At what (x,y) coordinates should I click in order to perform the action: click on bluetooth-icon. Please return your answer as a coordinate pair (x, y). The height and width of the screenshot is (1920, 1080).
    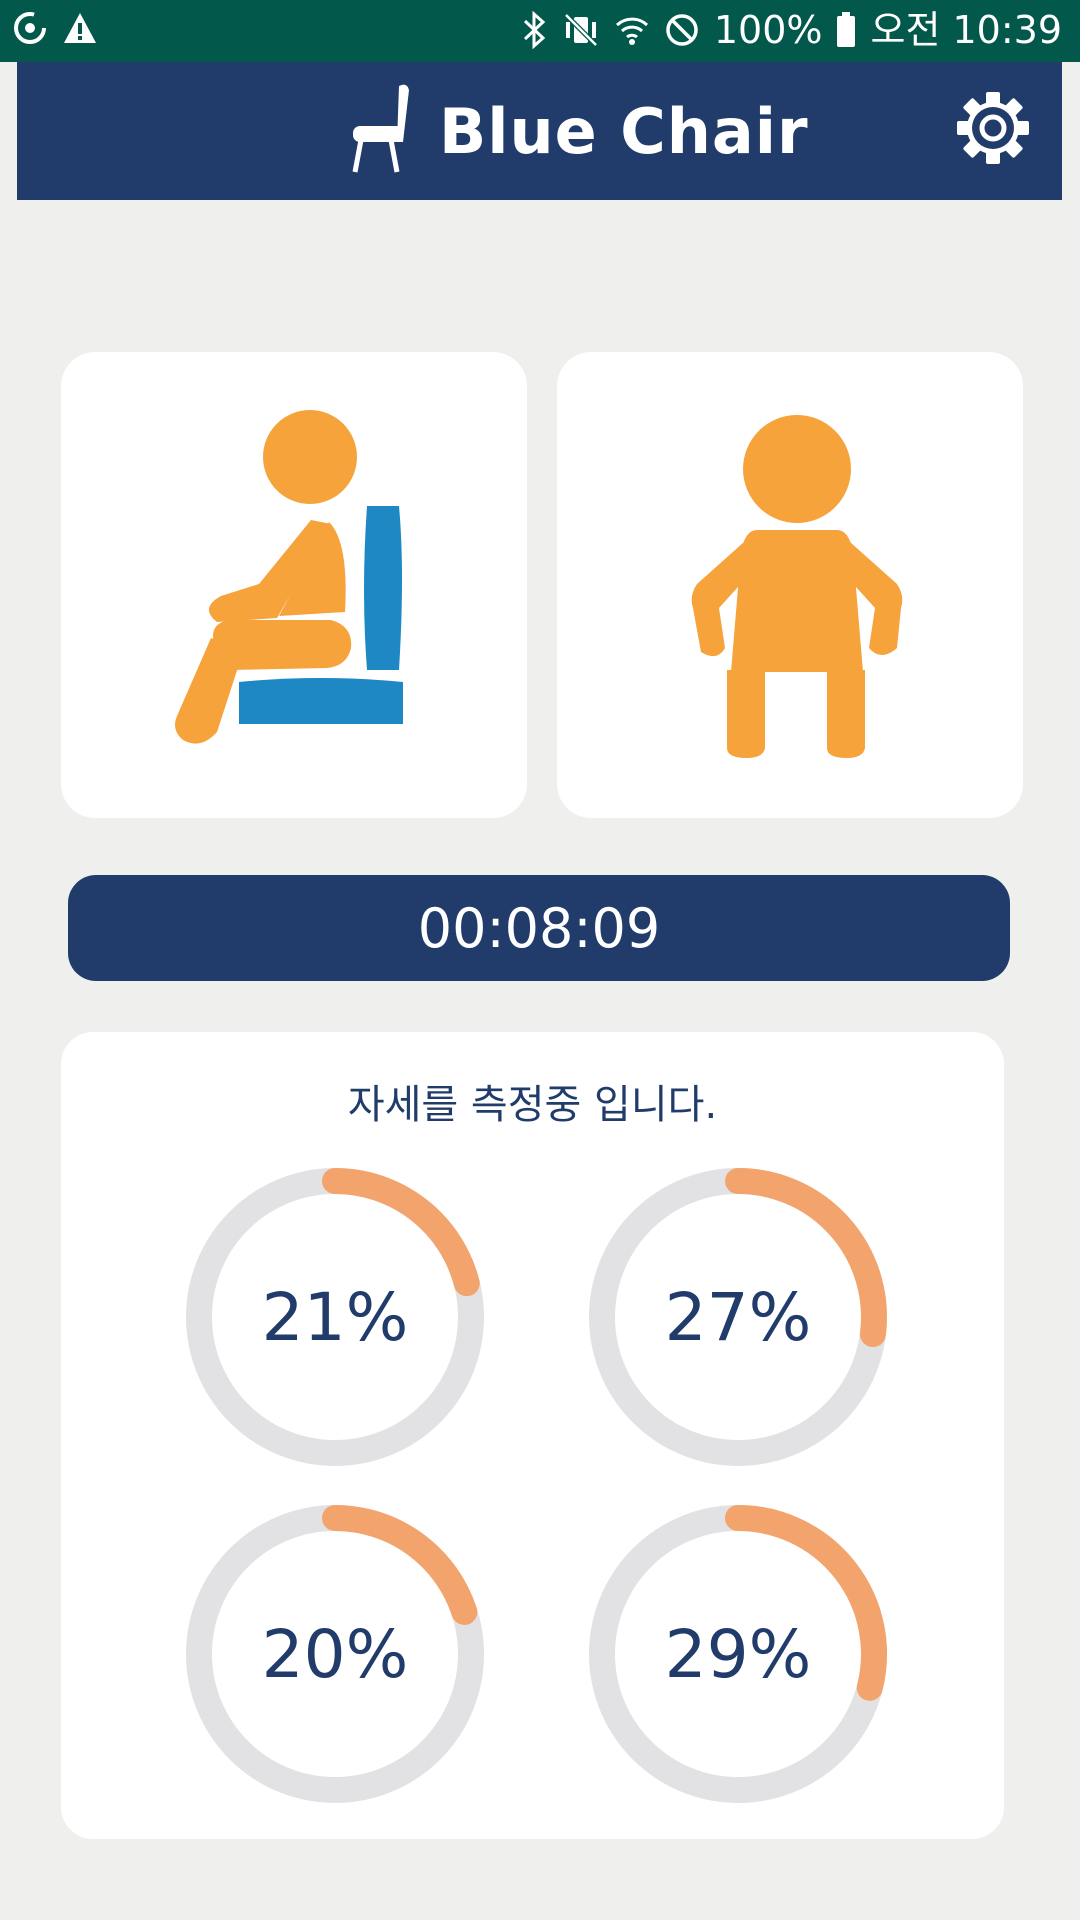
    Looking at the image, I should click on (535, 30).